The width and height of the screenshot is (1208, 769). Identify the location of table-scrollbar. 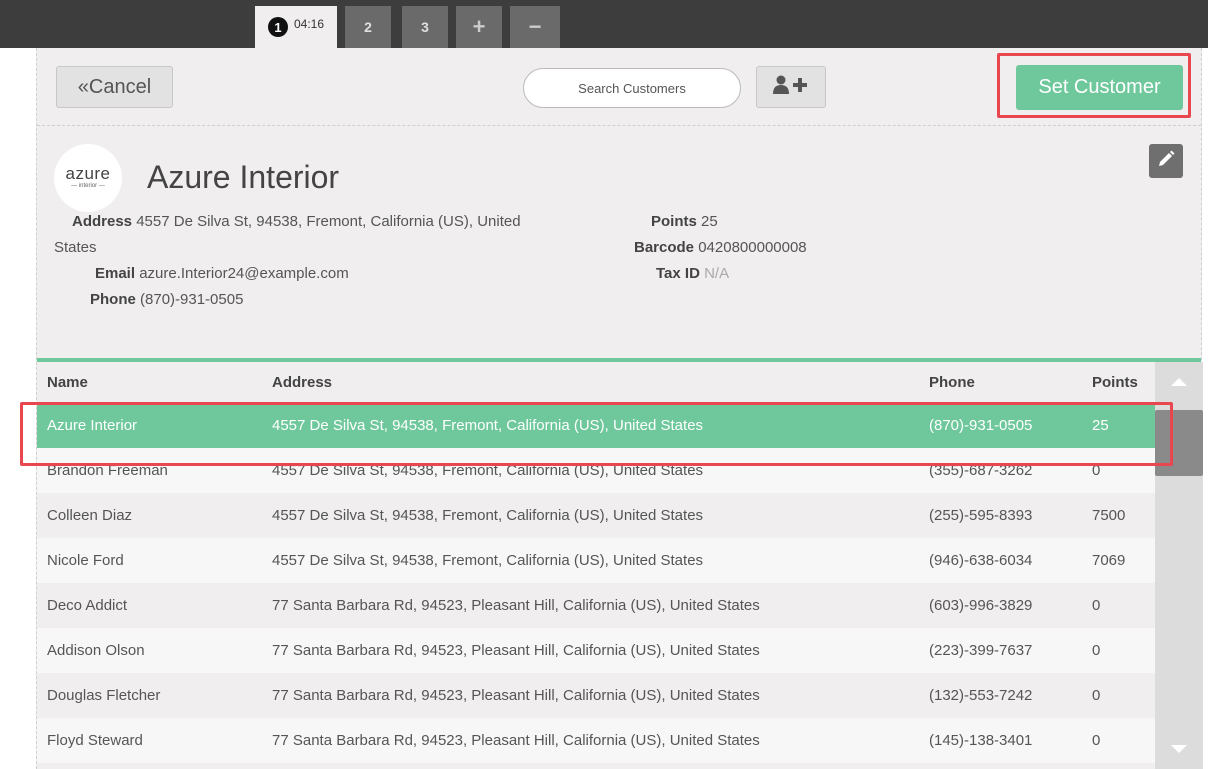
(1179, 565).